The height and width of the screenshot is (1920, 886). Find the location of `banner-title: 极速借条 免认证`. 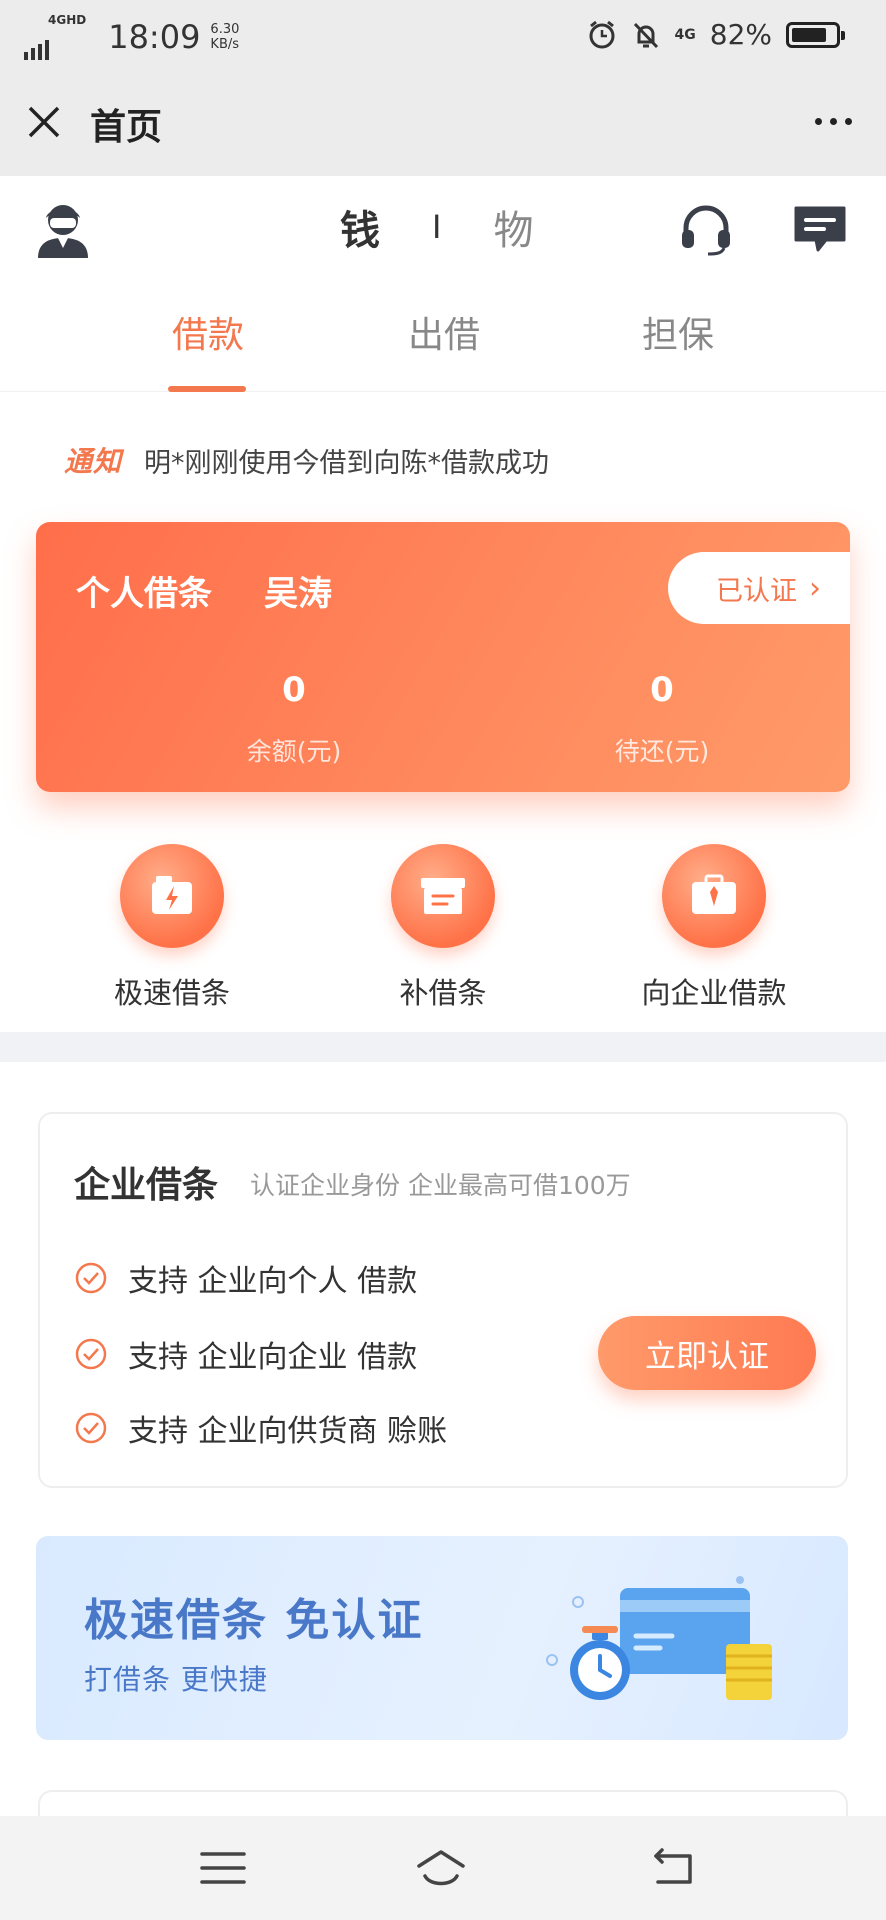

banner-title: 极速借条 免认证 is located at coordinates (254, 1620).